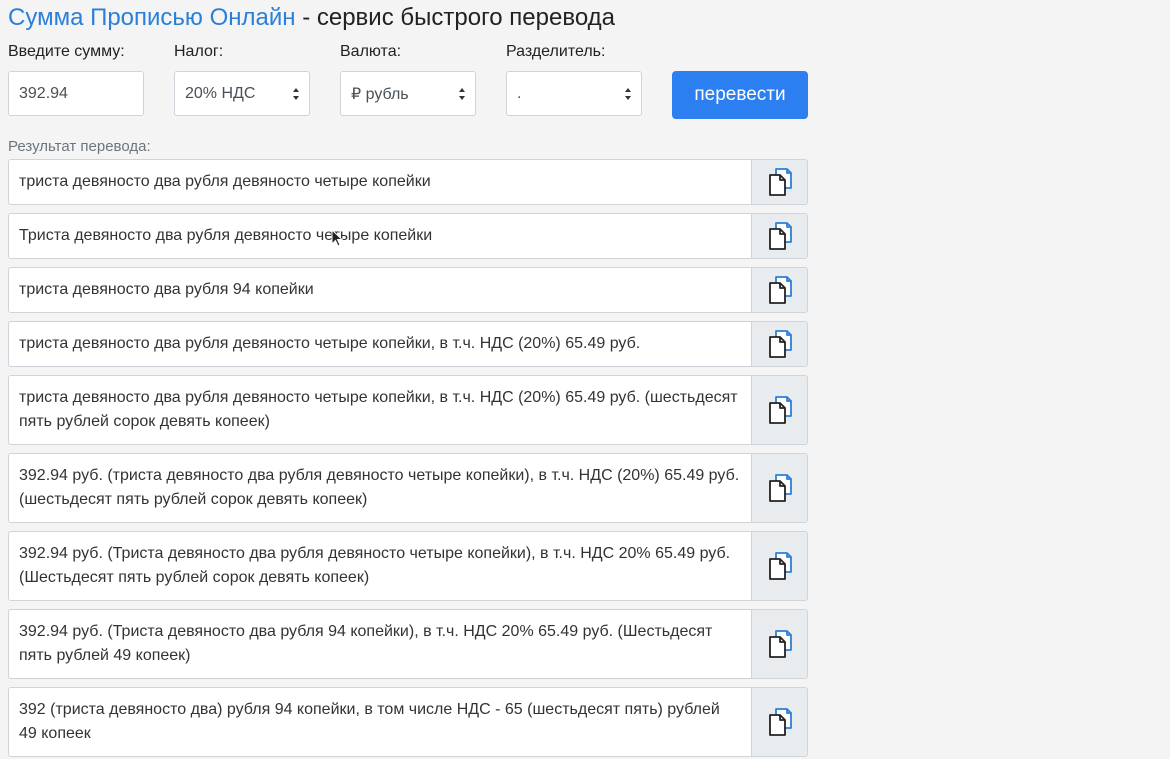 This screenshot has height=759, width=1170. I want to click on currency-select: ₽ рубль, so click(408, 93).